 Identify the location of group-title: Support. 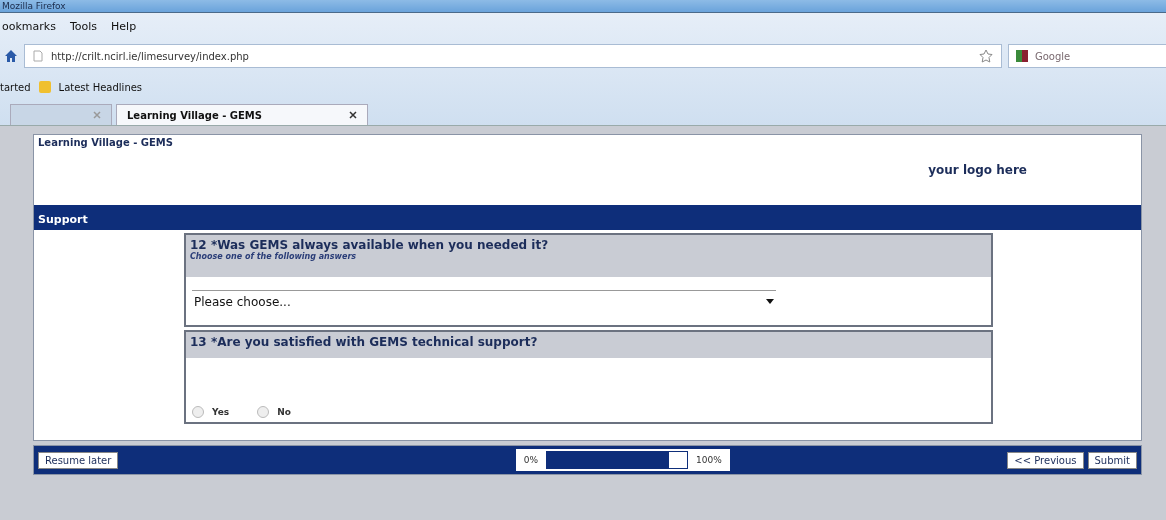
(63, 219).